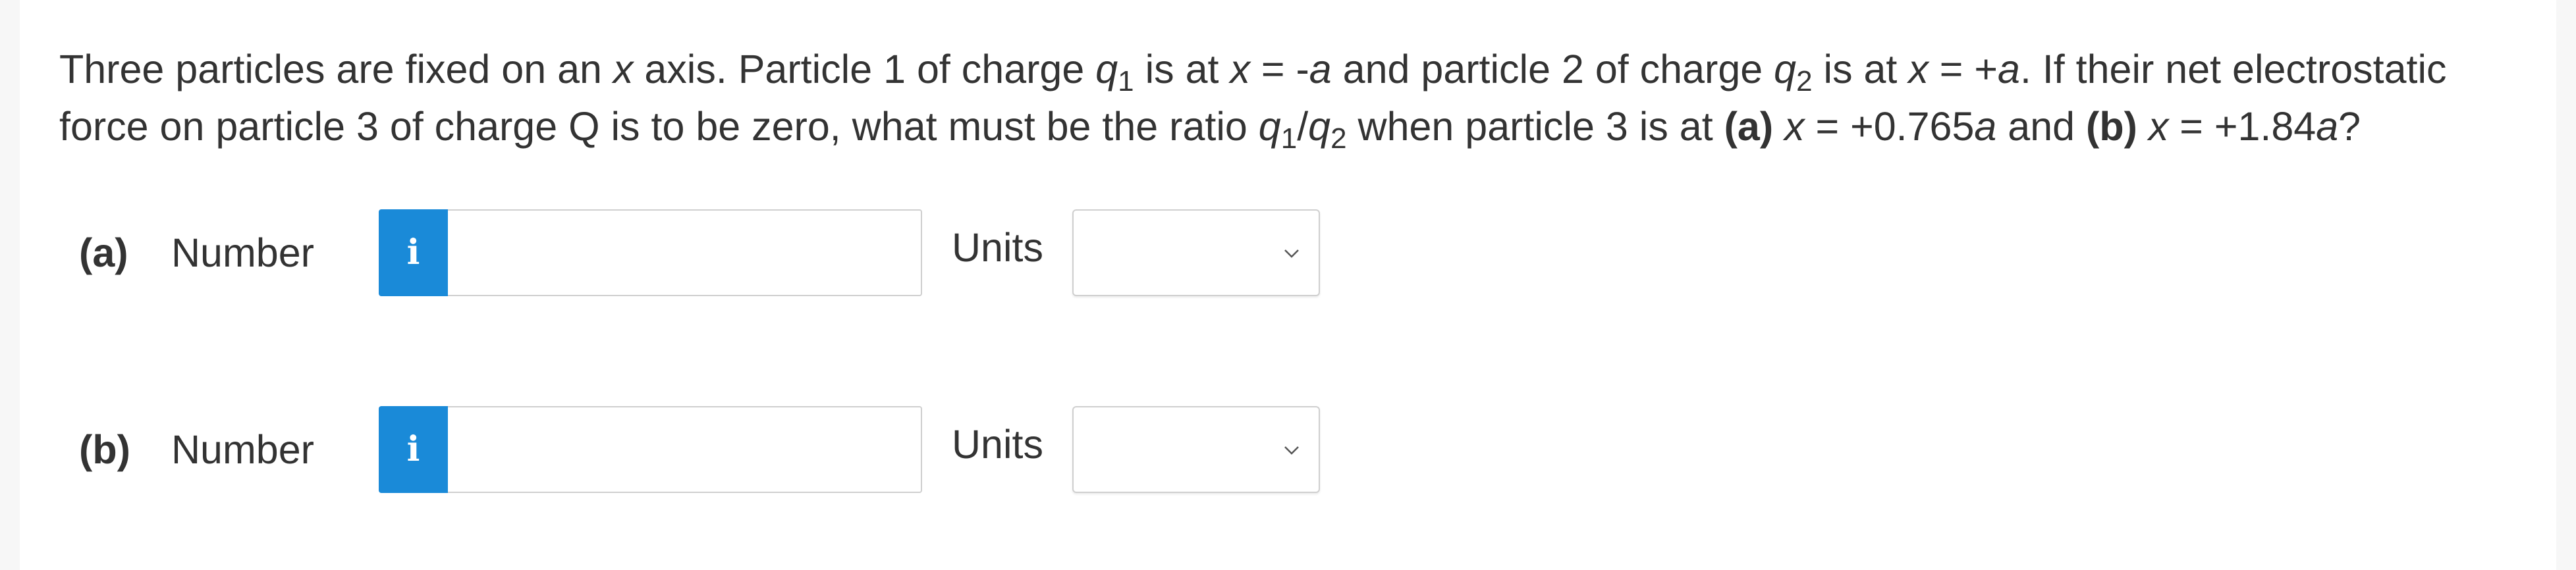 This screenshot has height=570, width=2576. I want to click on units-dropdown-a, so click(1196, 253).